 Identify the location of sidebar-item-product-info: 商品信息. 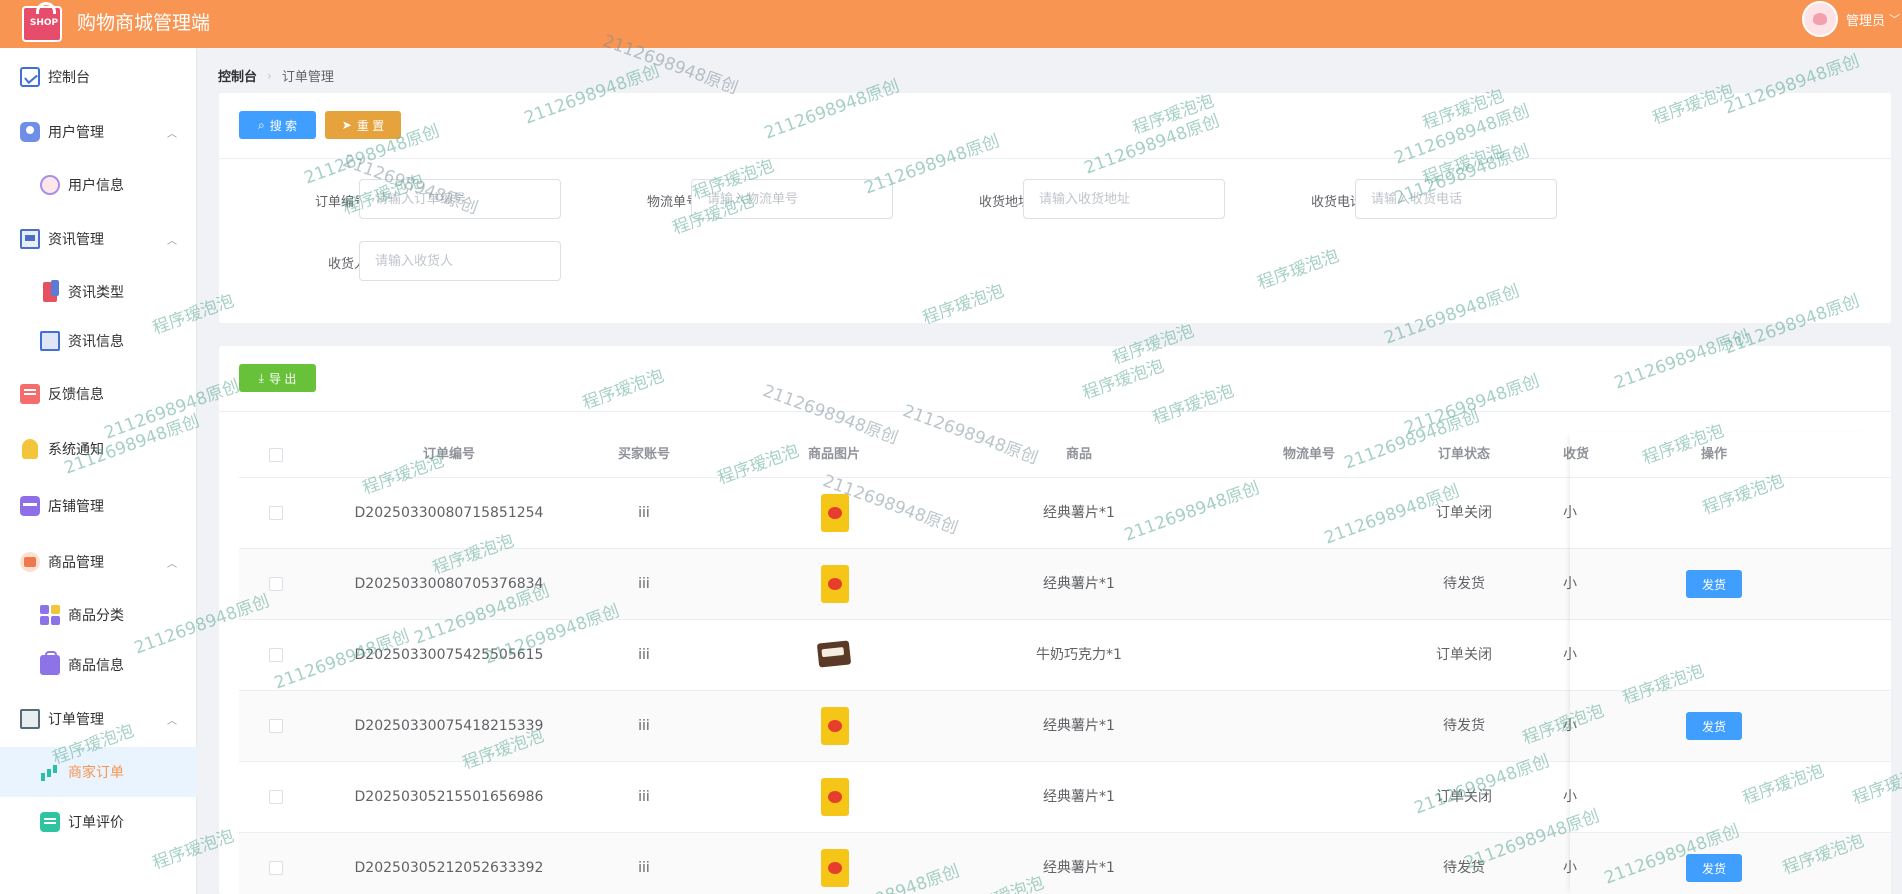
(98, 665).